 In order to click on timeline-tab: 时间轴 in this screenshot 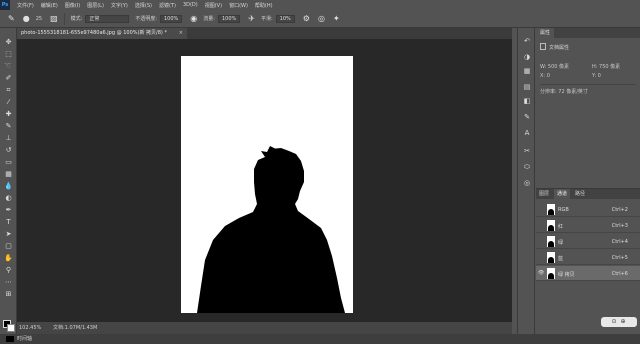, I will do `click(17, 339)`.